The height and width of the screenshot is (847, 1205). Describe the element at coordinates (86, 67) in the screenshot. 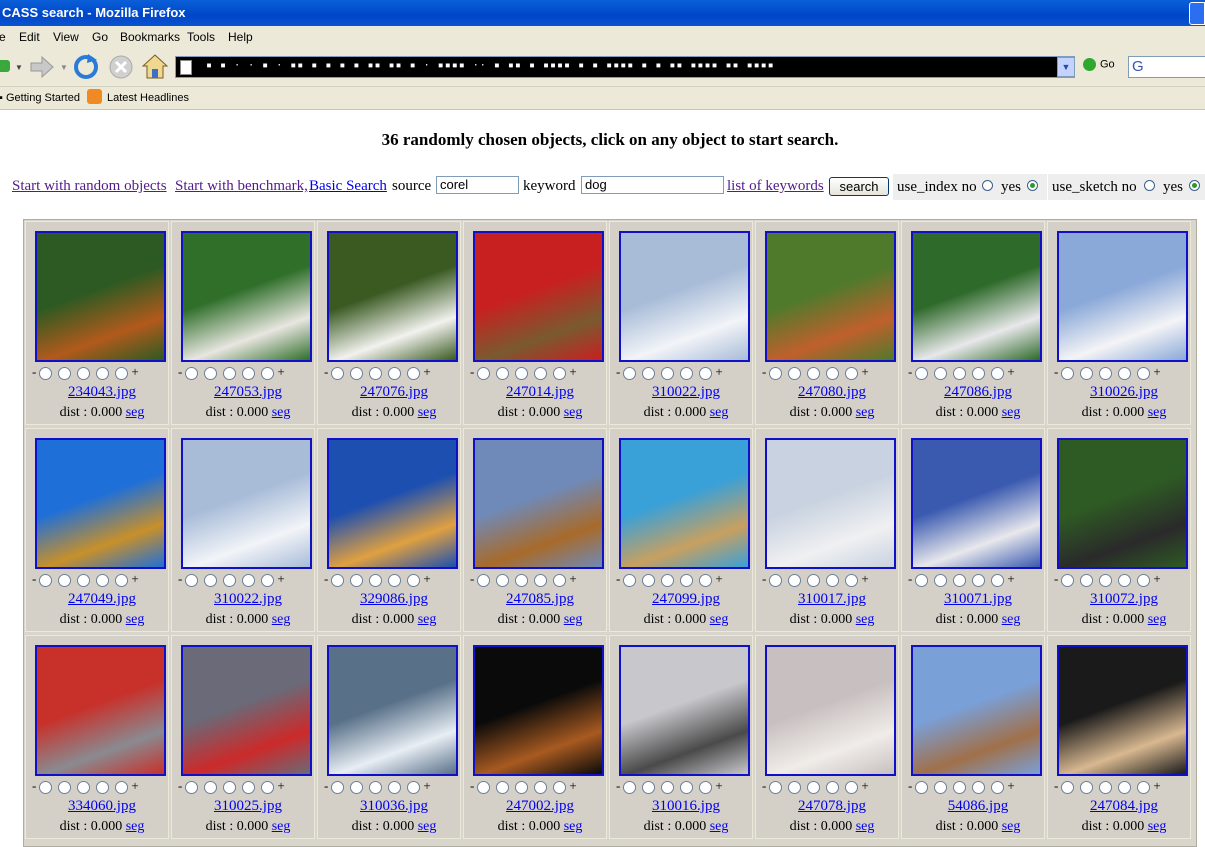

I see `reload-icon` at that location.